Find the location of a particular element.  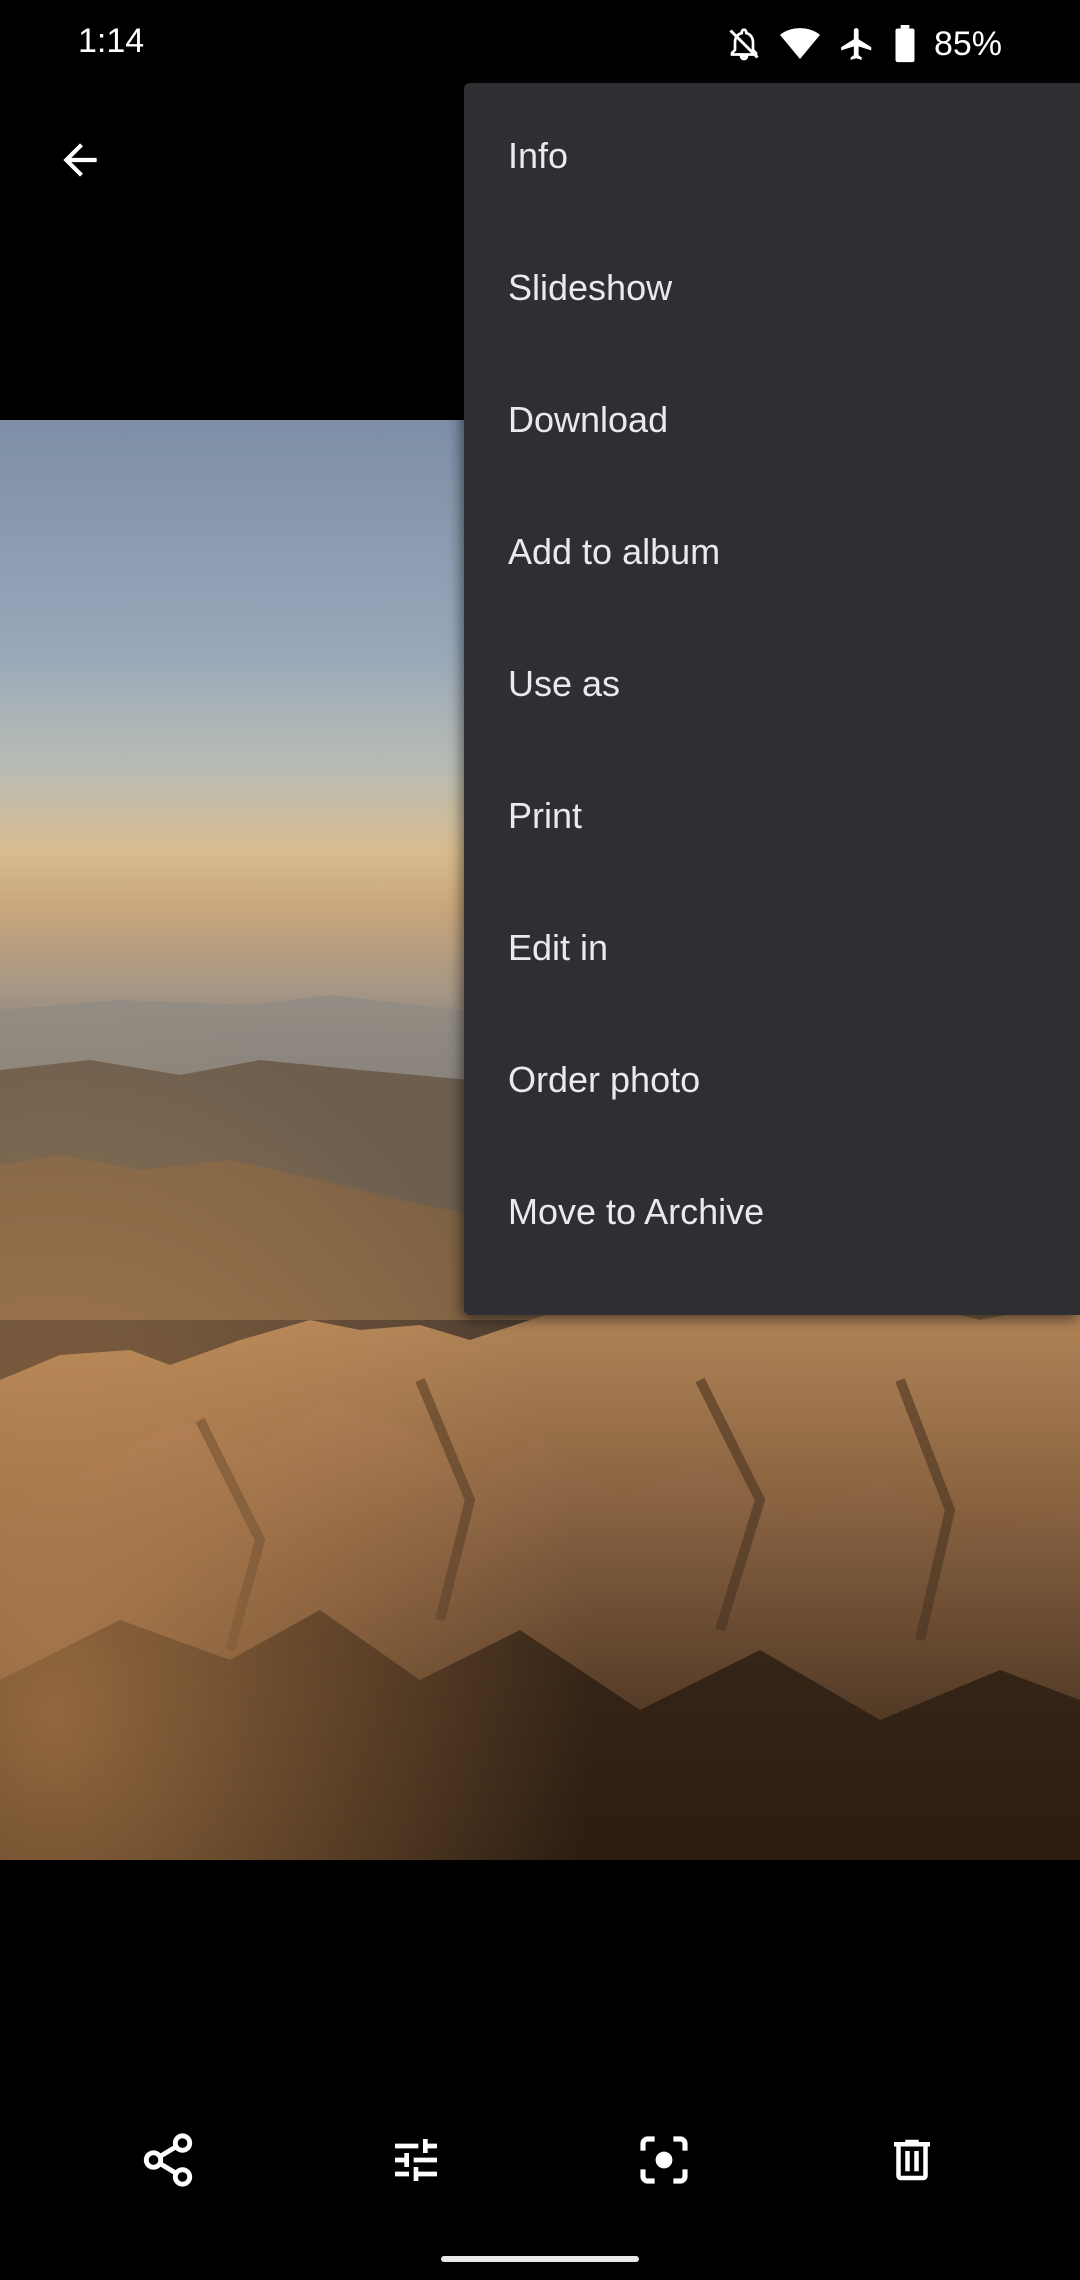

edit-adjust-icon is located at coordinates (416, 2160).